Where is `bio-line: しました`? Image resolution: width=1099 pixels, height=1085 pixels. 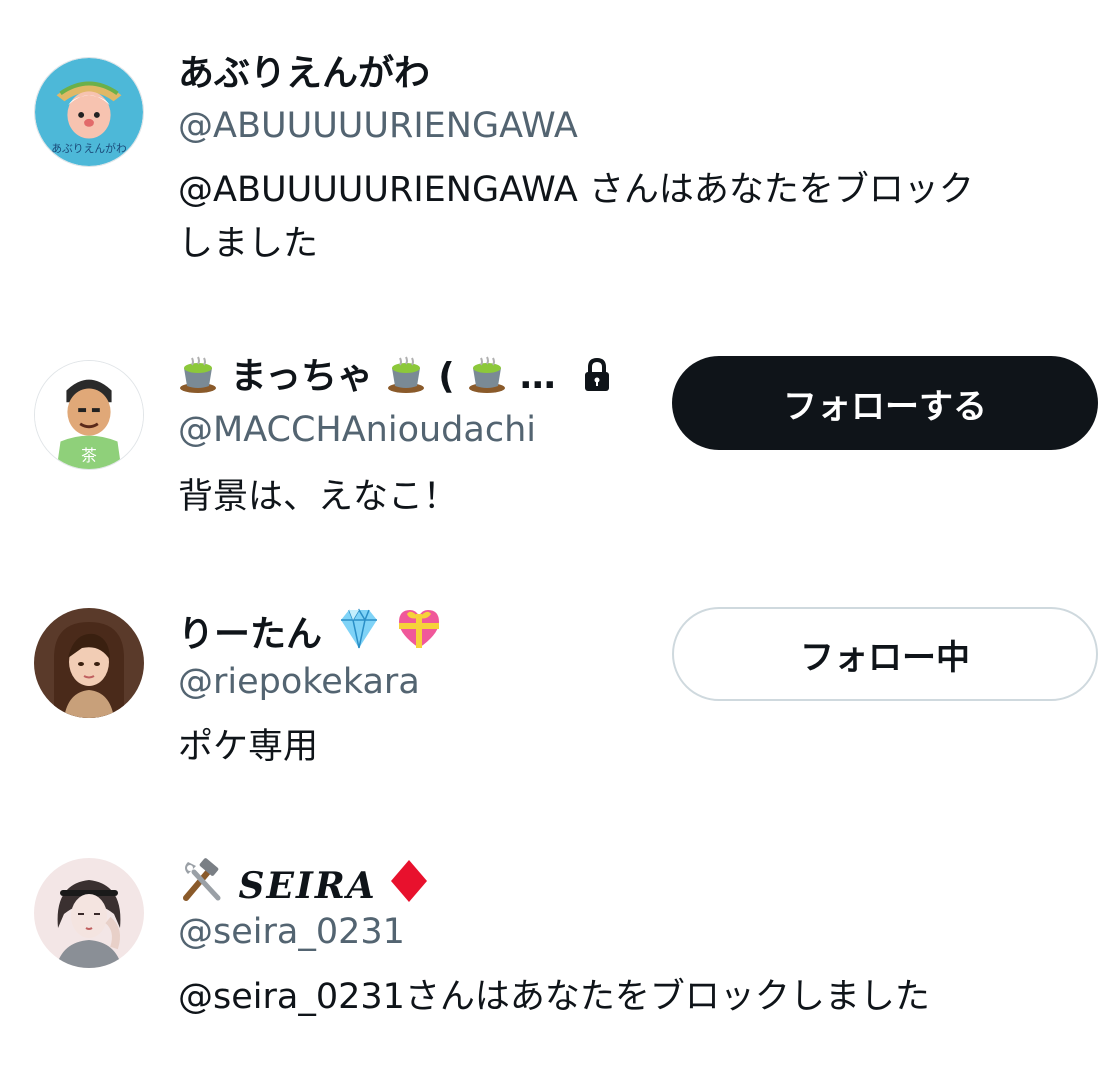 bio-line: しました is located at coordinates (248, 244).